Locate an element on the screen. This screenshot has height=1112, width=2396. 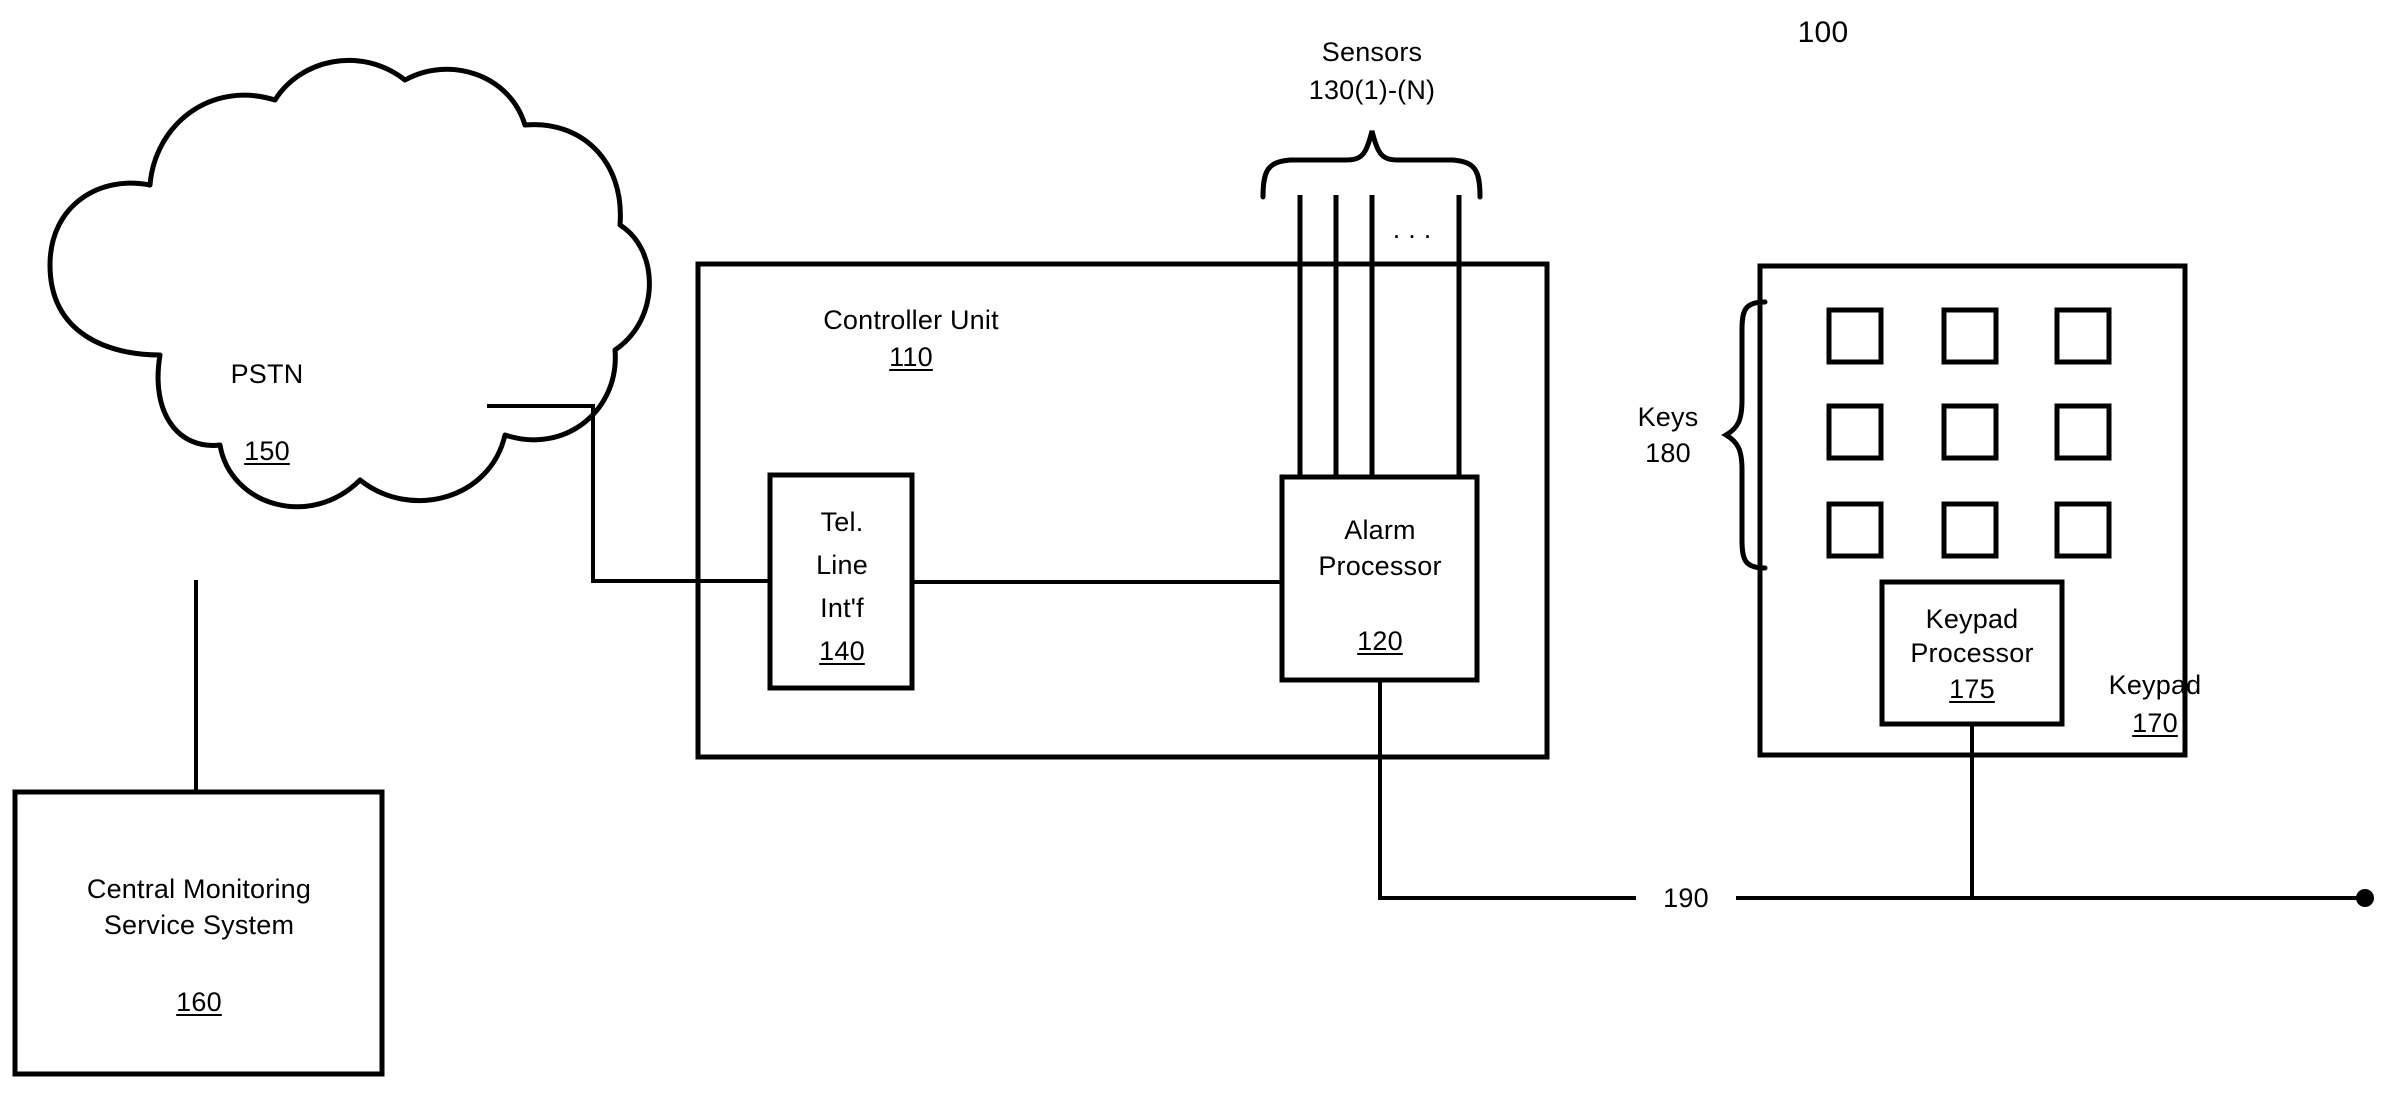
keypad-label: Keypad is located at coordinates (2155, 685).